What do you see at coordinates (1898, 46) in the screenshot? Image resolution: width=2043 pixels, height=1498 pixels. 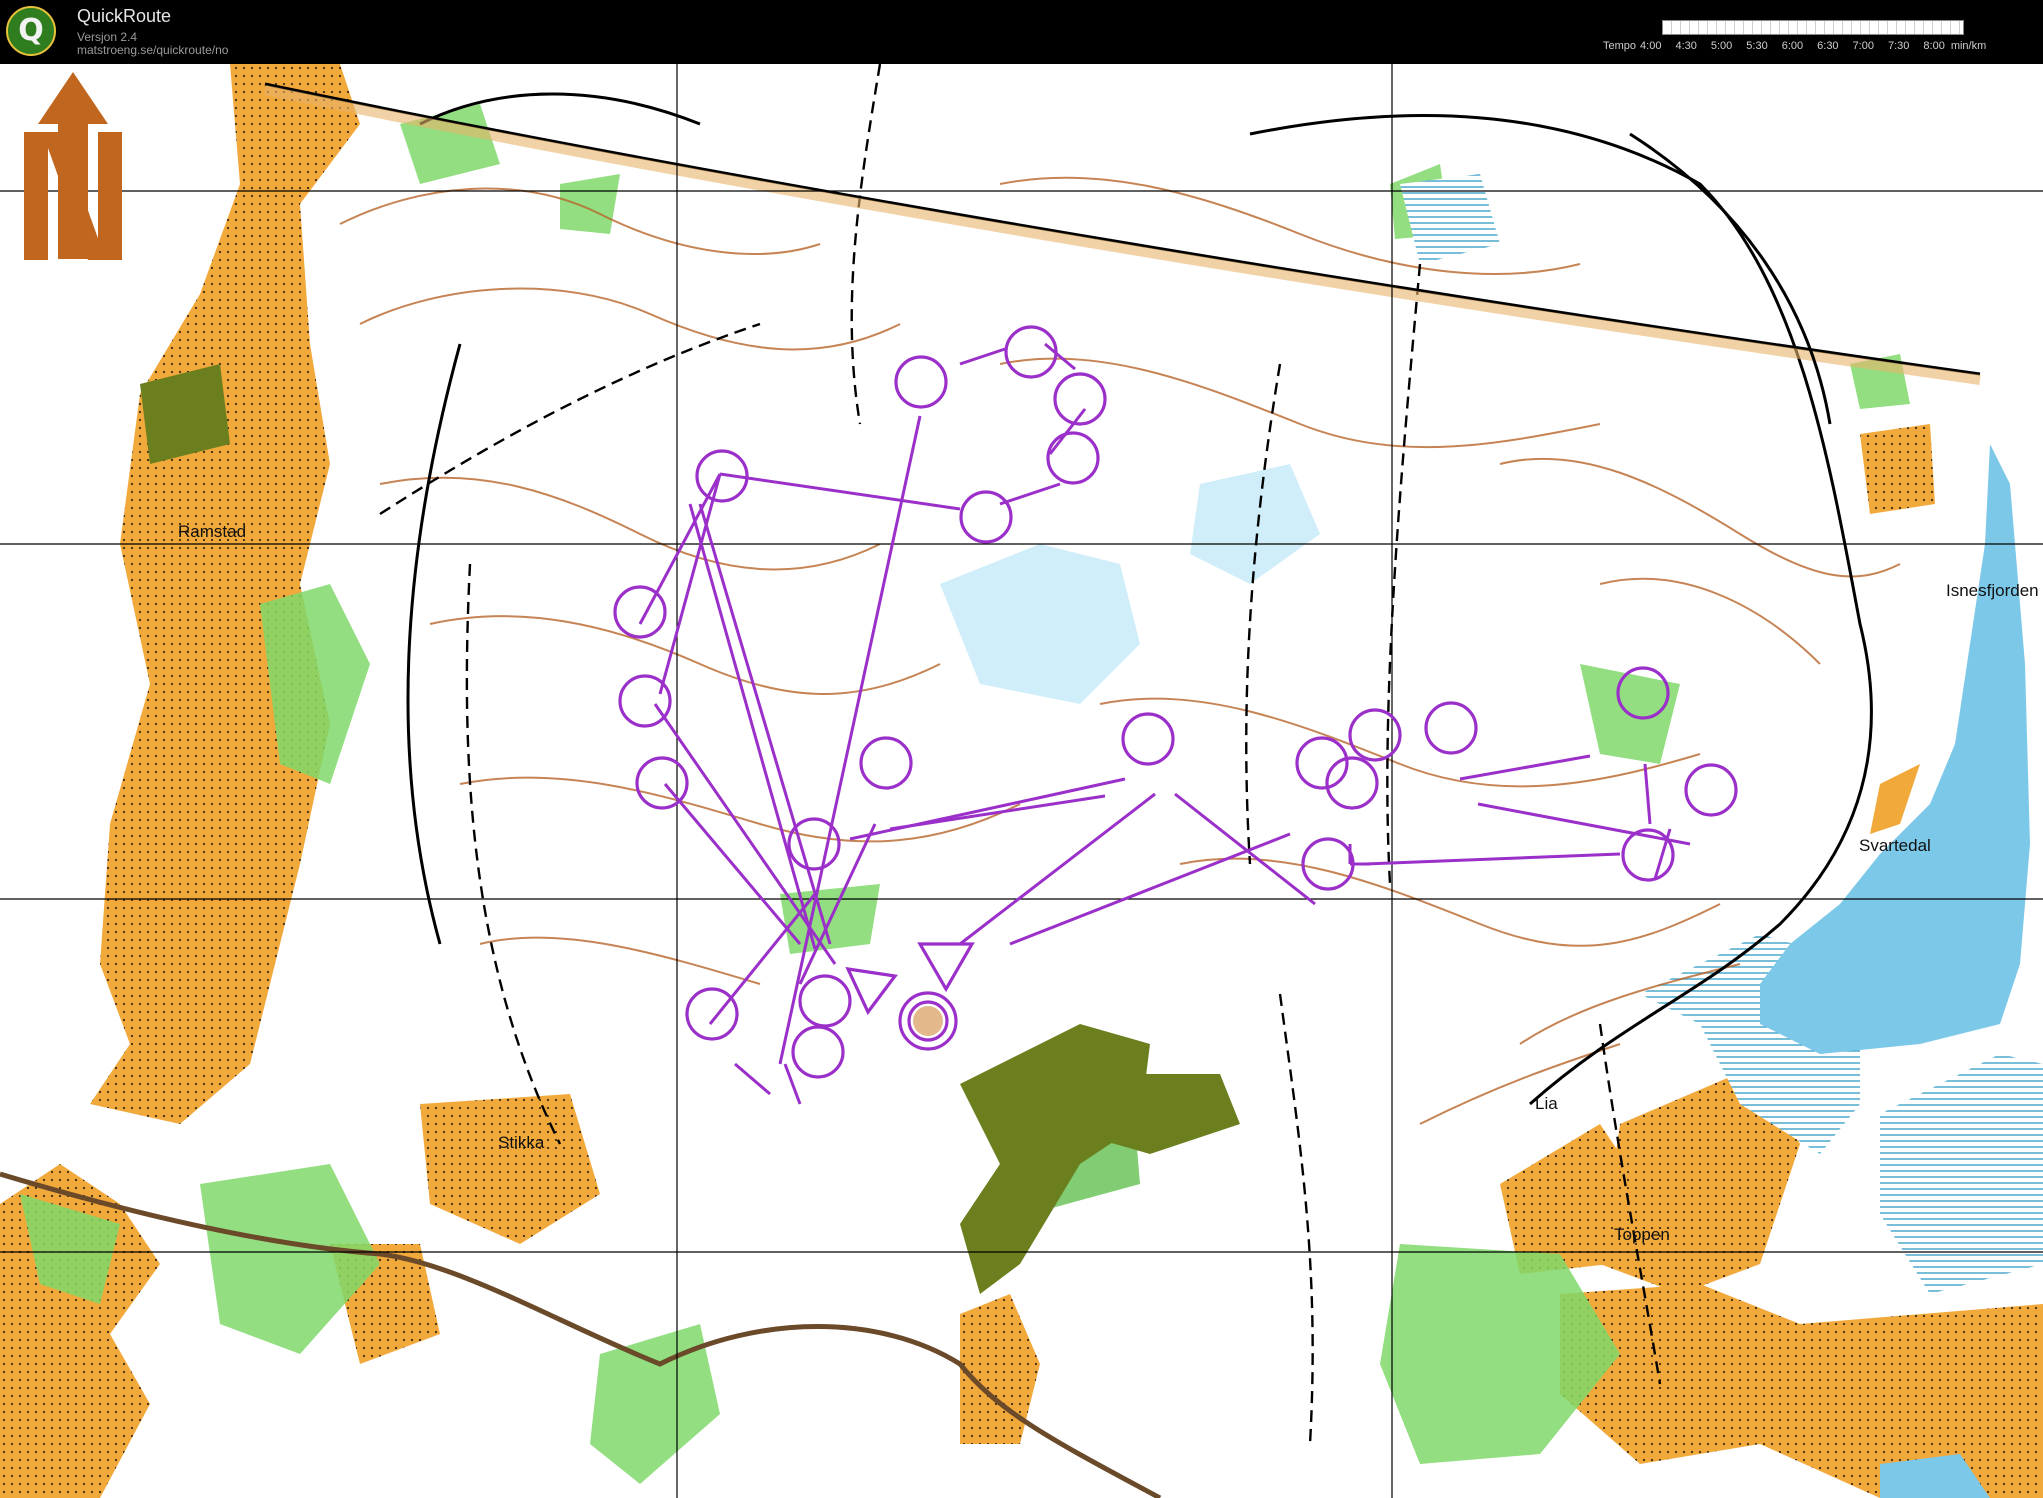 I see `tempo-tick: 7:30` at bounding box center [1898, 46].